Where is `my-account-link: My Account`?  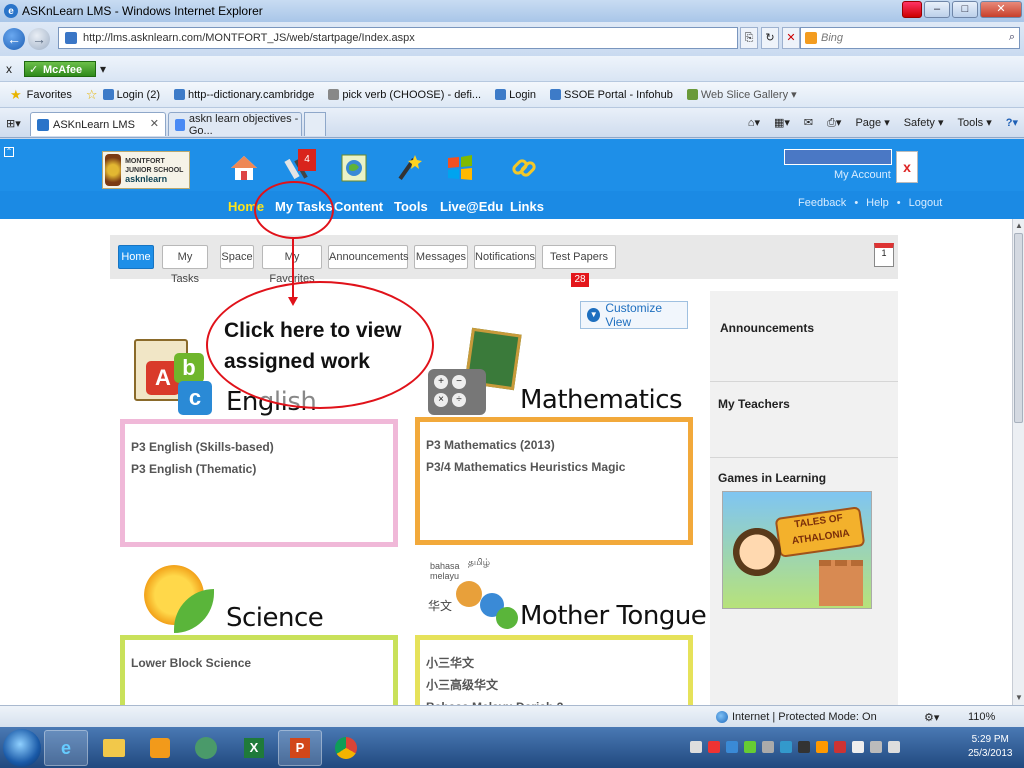
my-account-link: My Account is located at coordinates (862, 175).